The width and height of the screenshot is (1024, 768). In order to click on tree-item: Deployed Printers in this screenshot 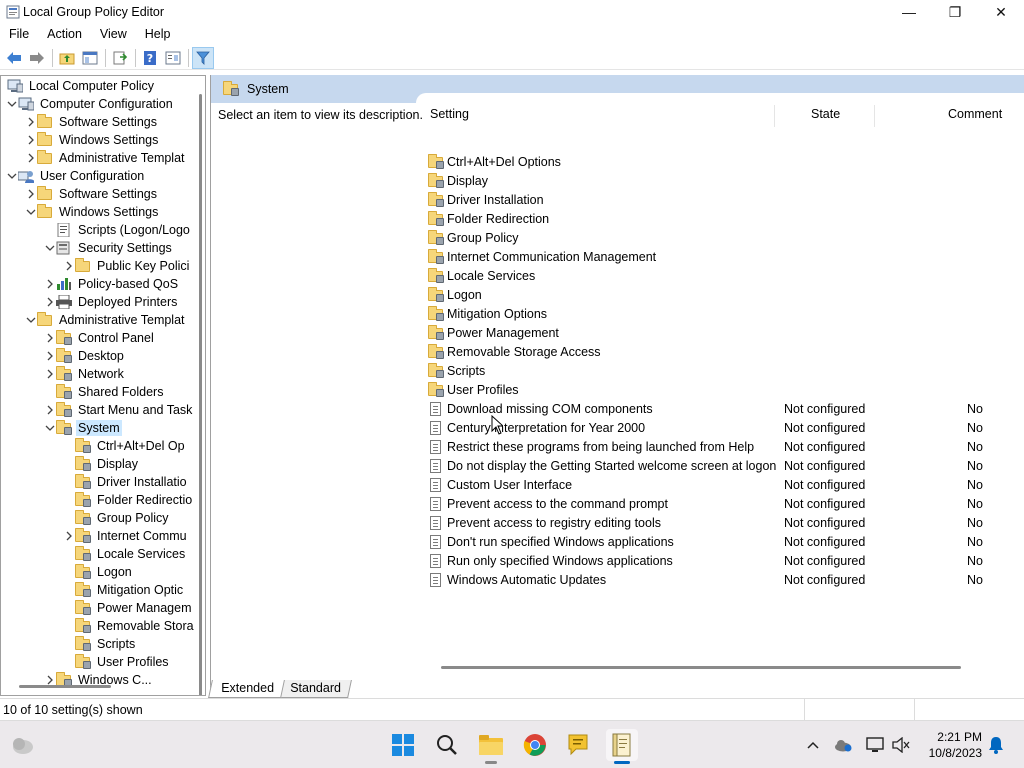, I will do `click(111, 302)`.